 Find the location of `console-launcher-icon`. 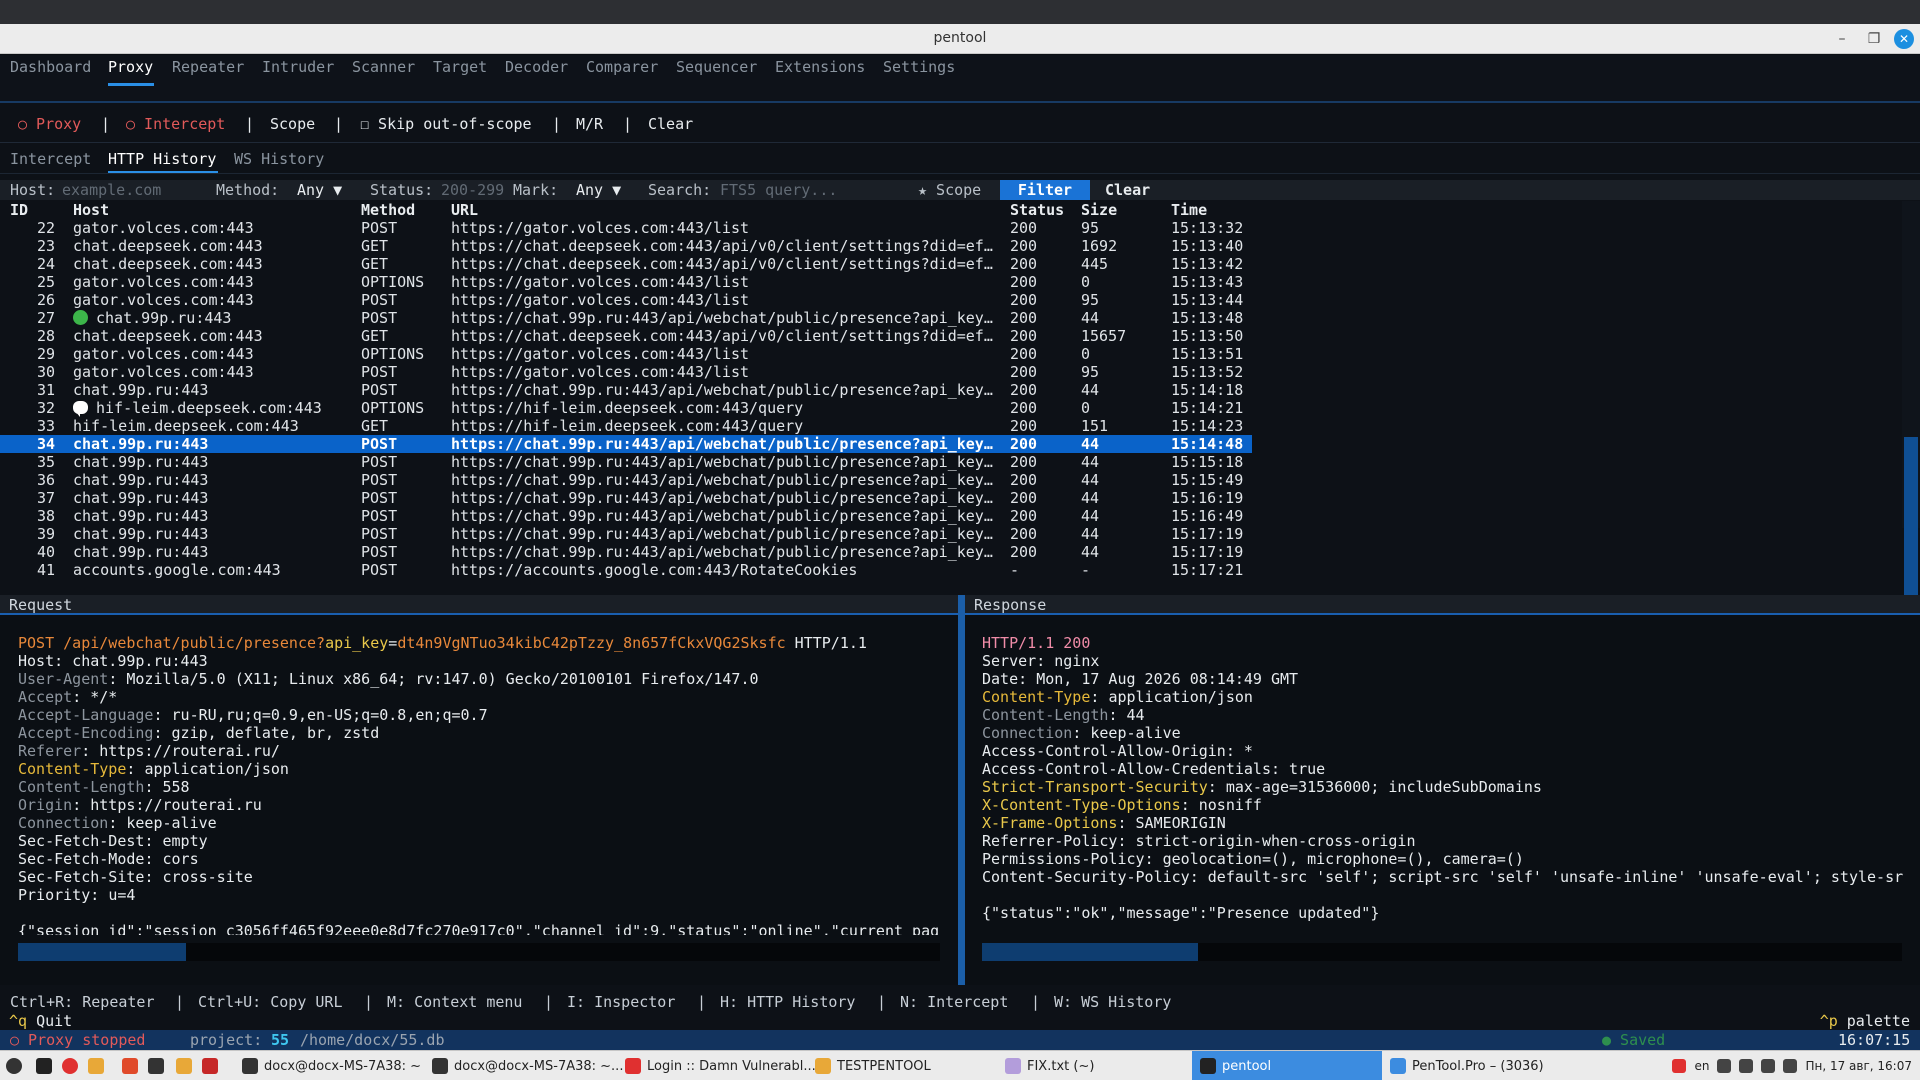

console-launcher-icon is located at coordinates (159, 1065).